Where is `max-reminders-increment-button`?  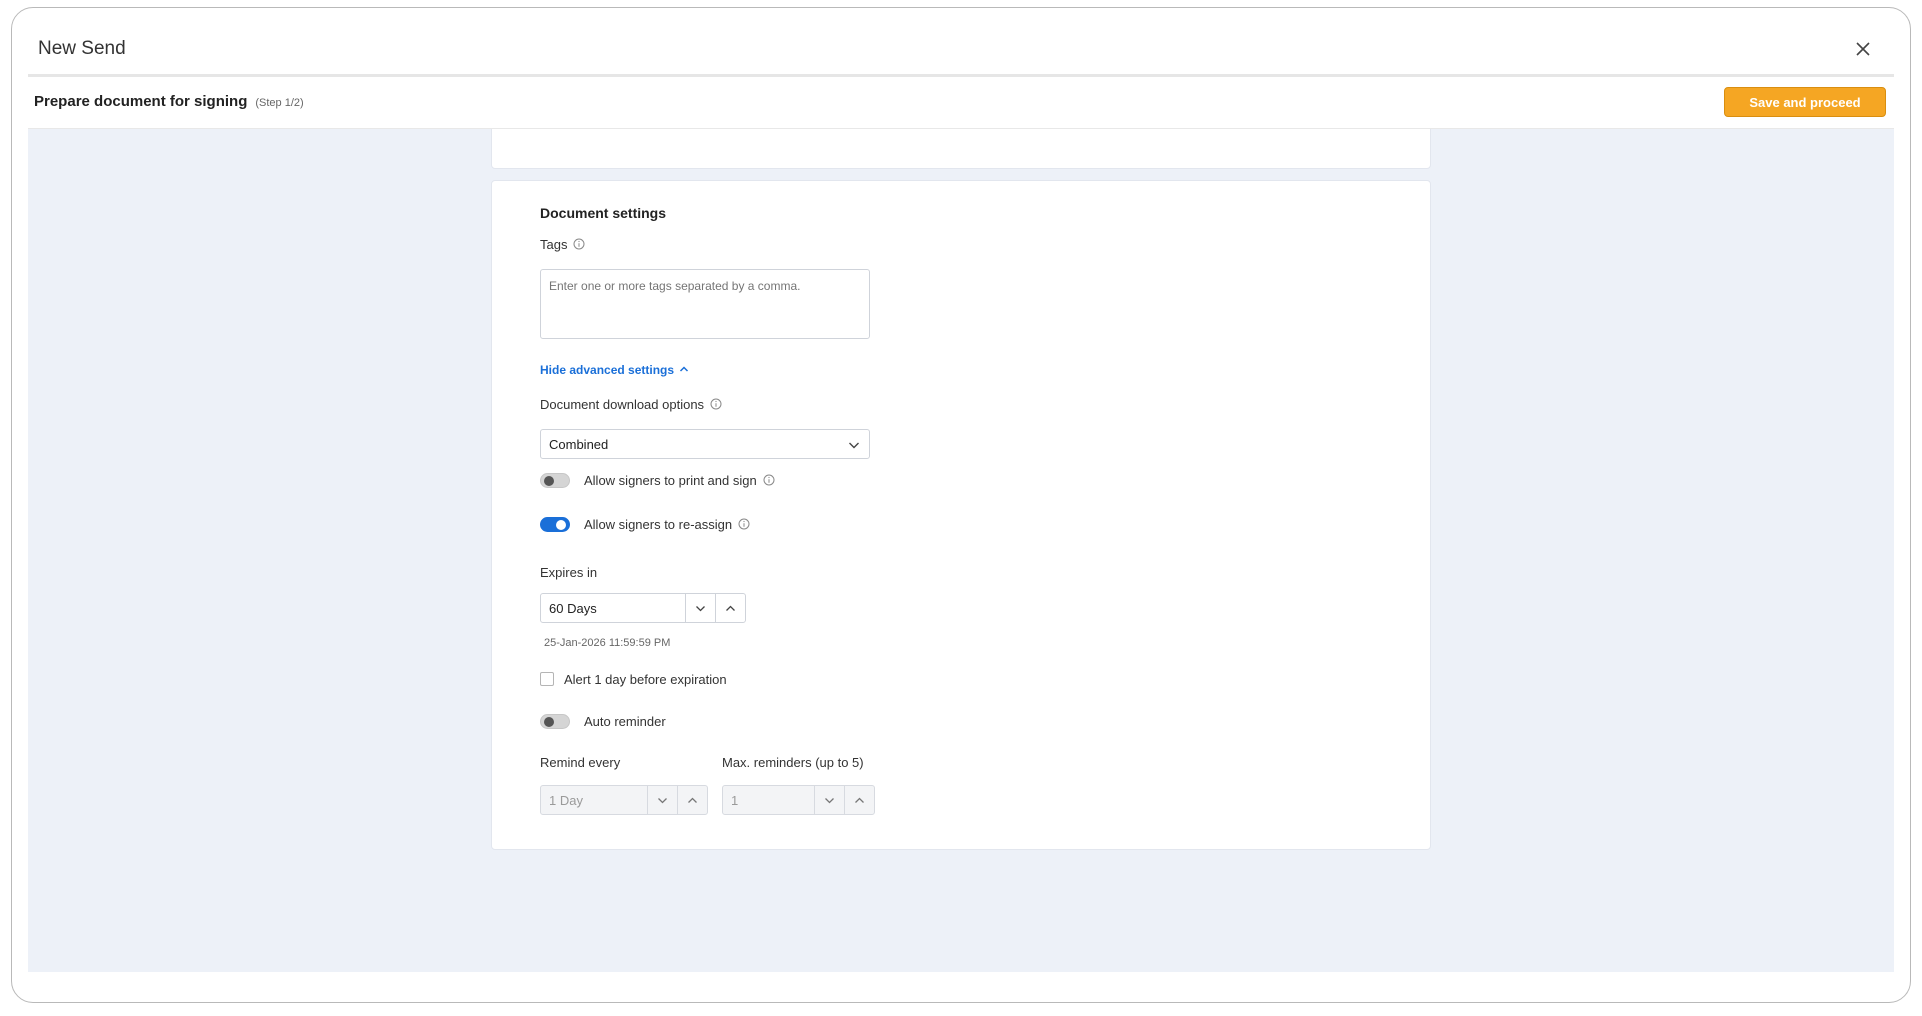 max-reminders-increment-button is located at coordinates (859, 800).